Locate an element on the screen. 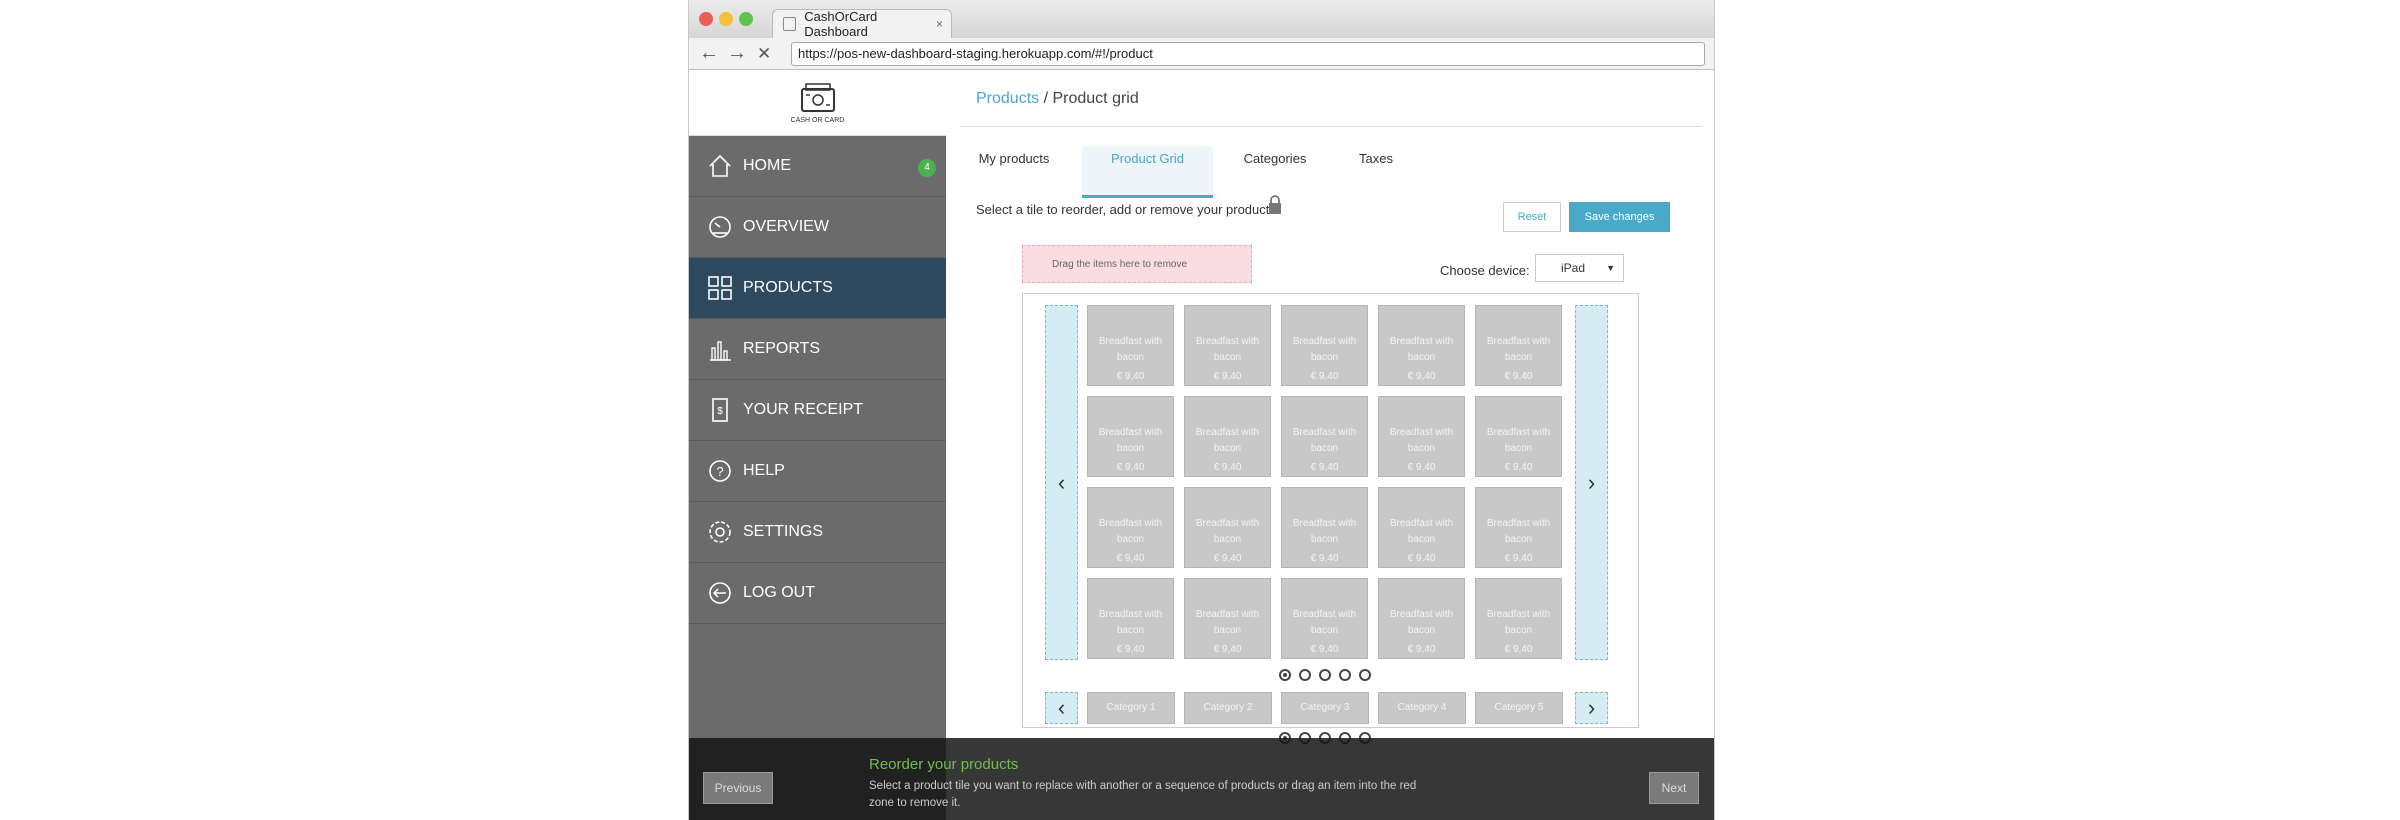 This screenshot has width=2400, height=820. previous-page-drop-zone: ‹ is located at coordinates (1061, 482).